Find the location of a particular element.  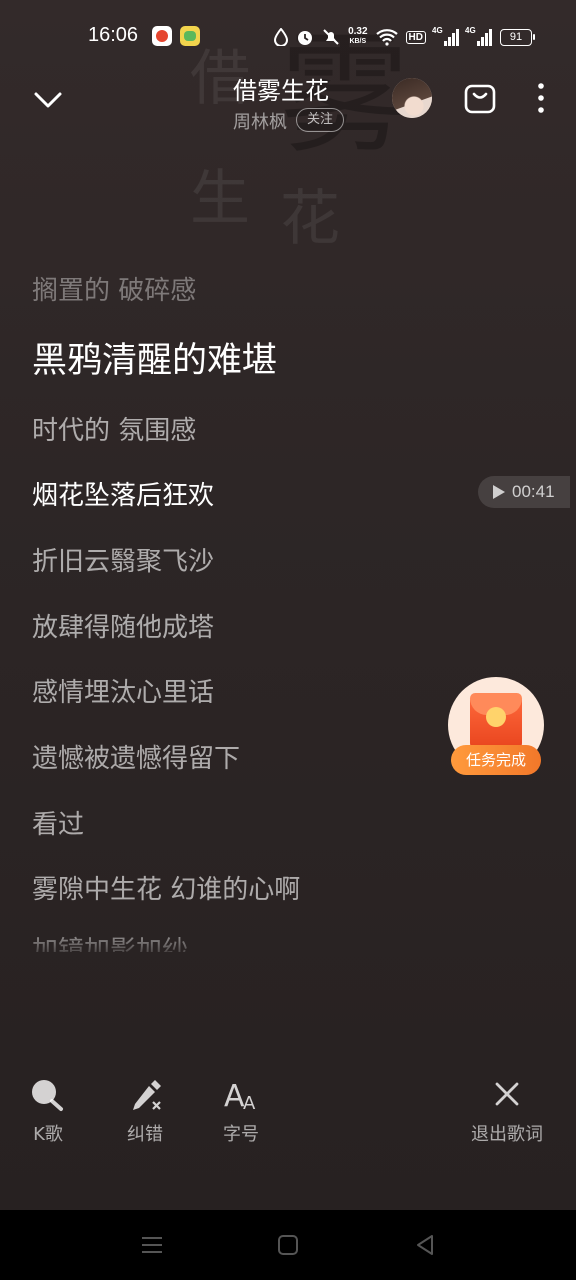

chevron-down-icon is located at coordinates (48, 100).